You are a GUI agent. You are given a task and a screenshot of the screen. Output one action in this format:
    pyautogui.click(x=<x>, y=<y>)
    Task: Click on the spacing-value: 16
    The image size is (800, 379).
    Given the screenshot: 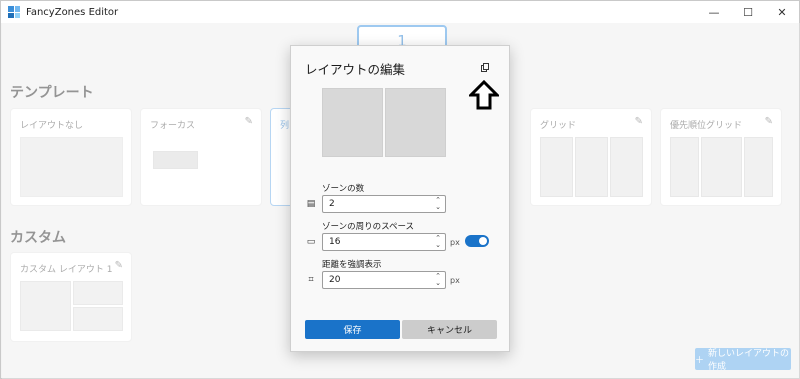 What is the action you would take?
    pyautogui.click(x=335, y=242)
    